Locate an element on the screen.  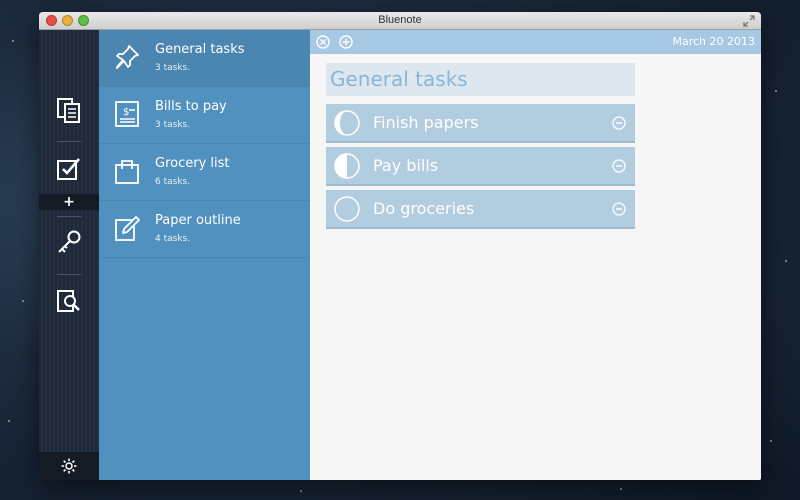
add-circle-icon is located at coordinates (346, 42).